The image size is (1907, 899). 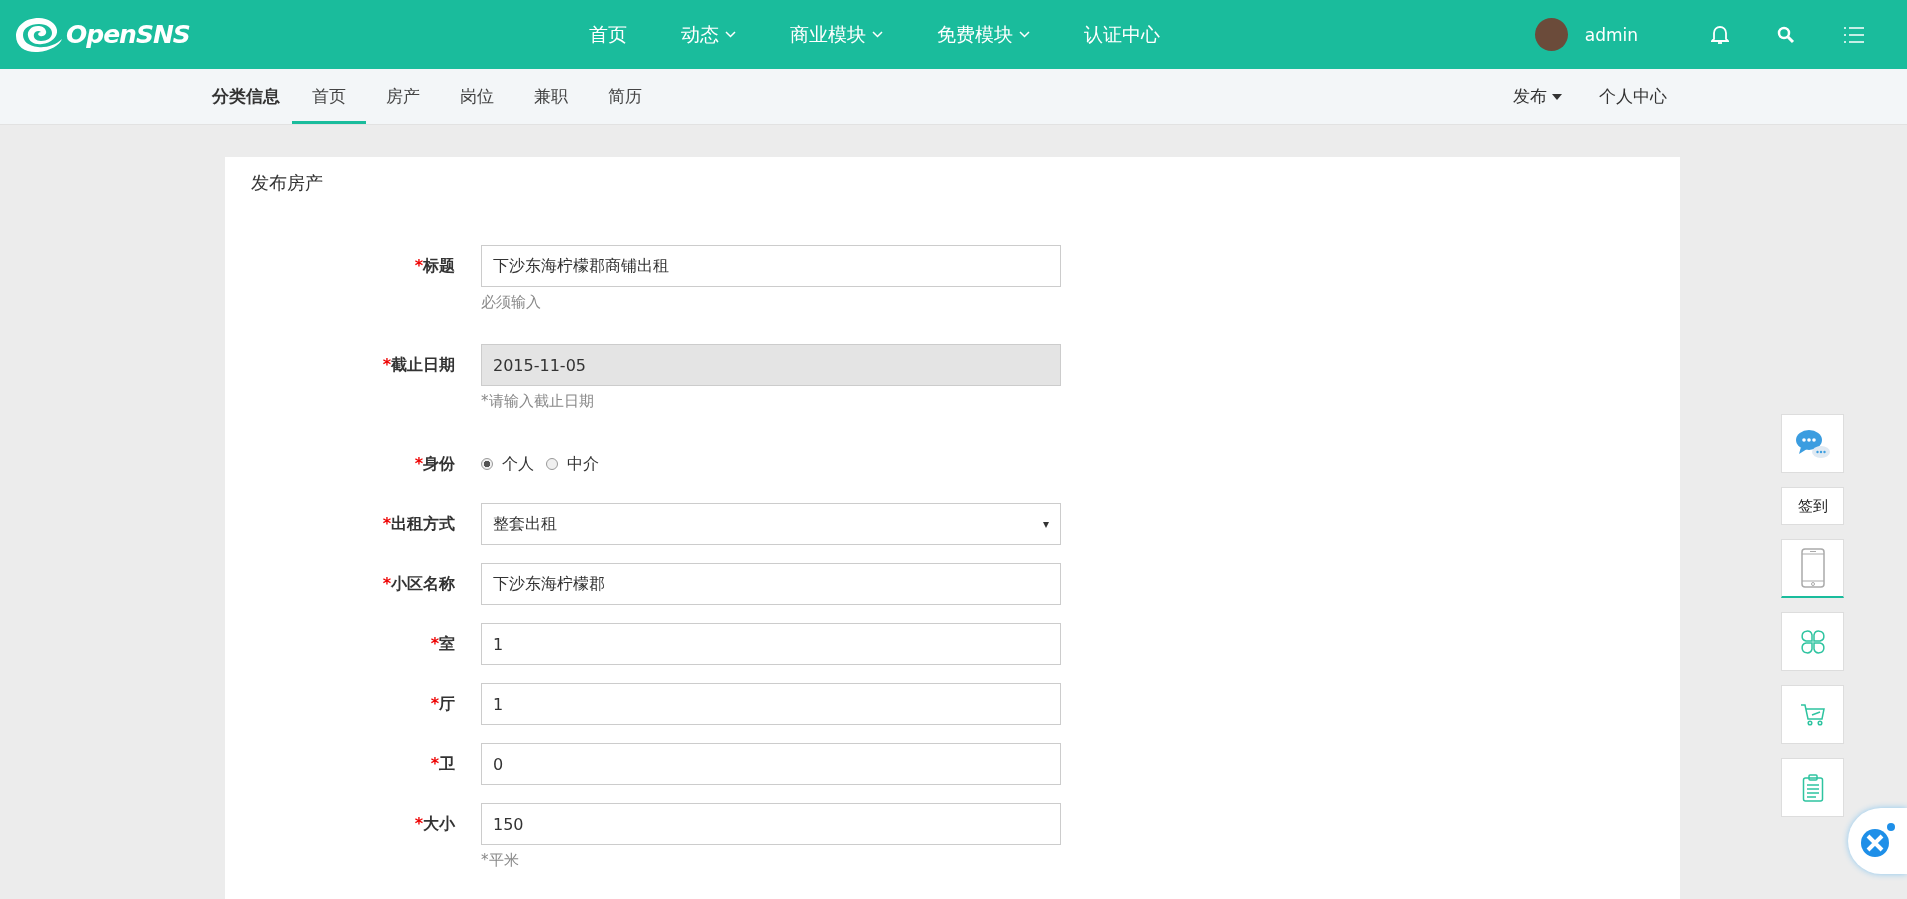 What do you see at coordinates (771, 584) in the screenshot?
I see `input-field: 下沙东海柠檬郡` at bounding box center [771, 584].